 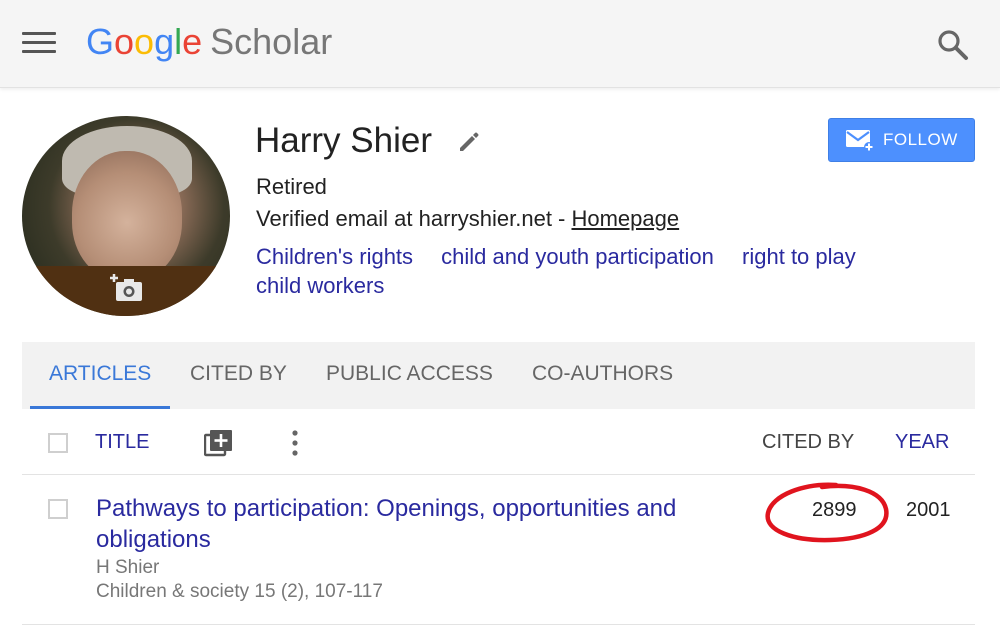 I want to click on profile-name-row: Harry Shier, so click(x=368, y=141).